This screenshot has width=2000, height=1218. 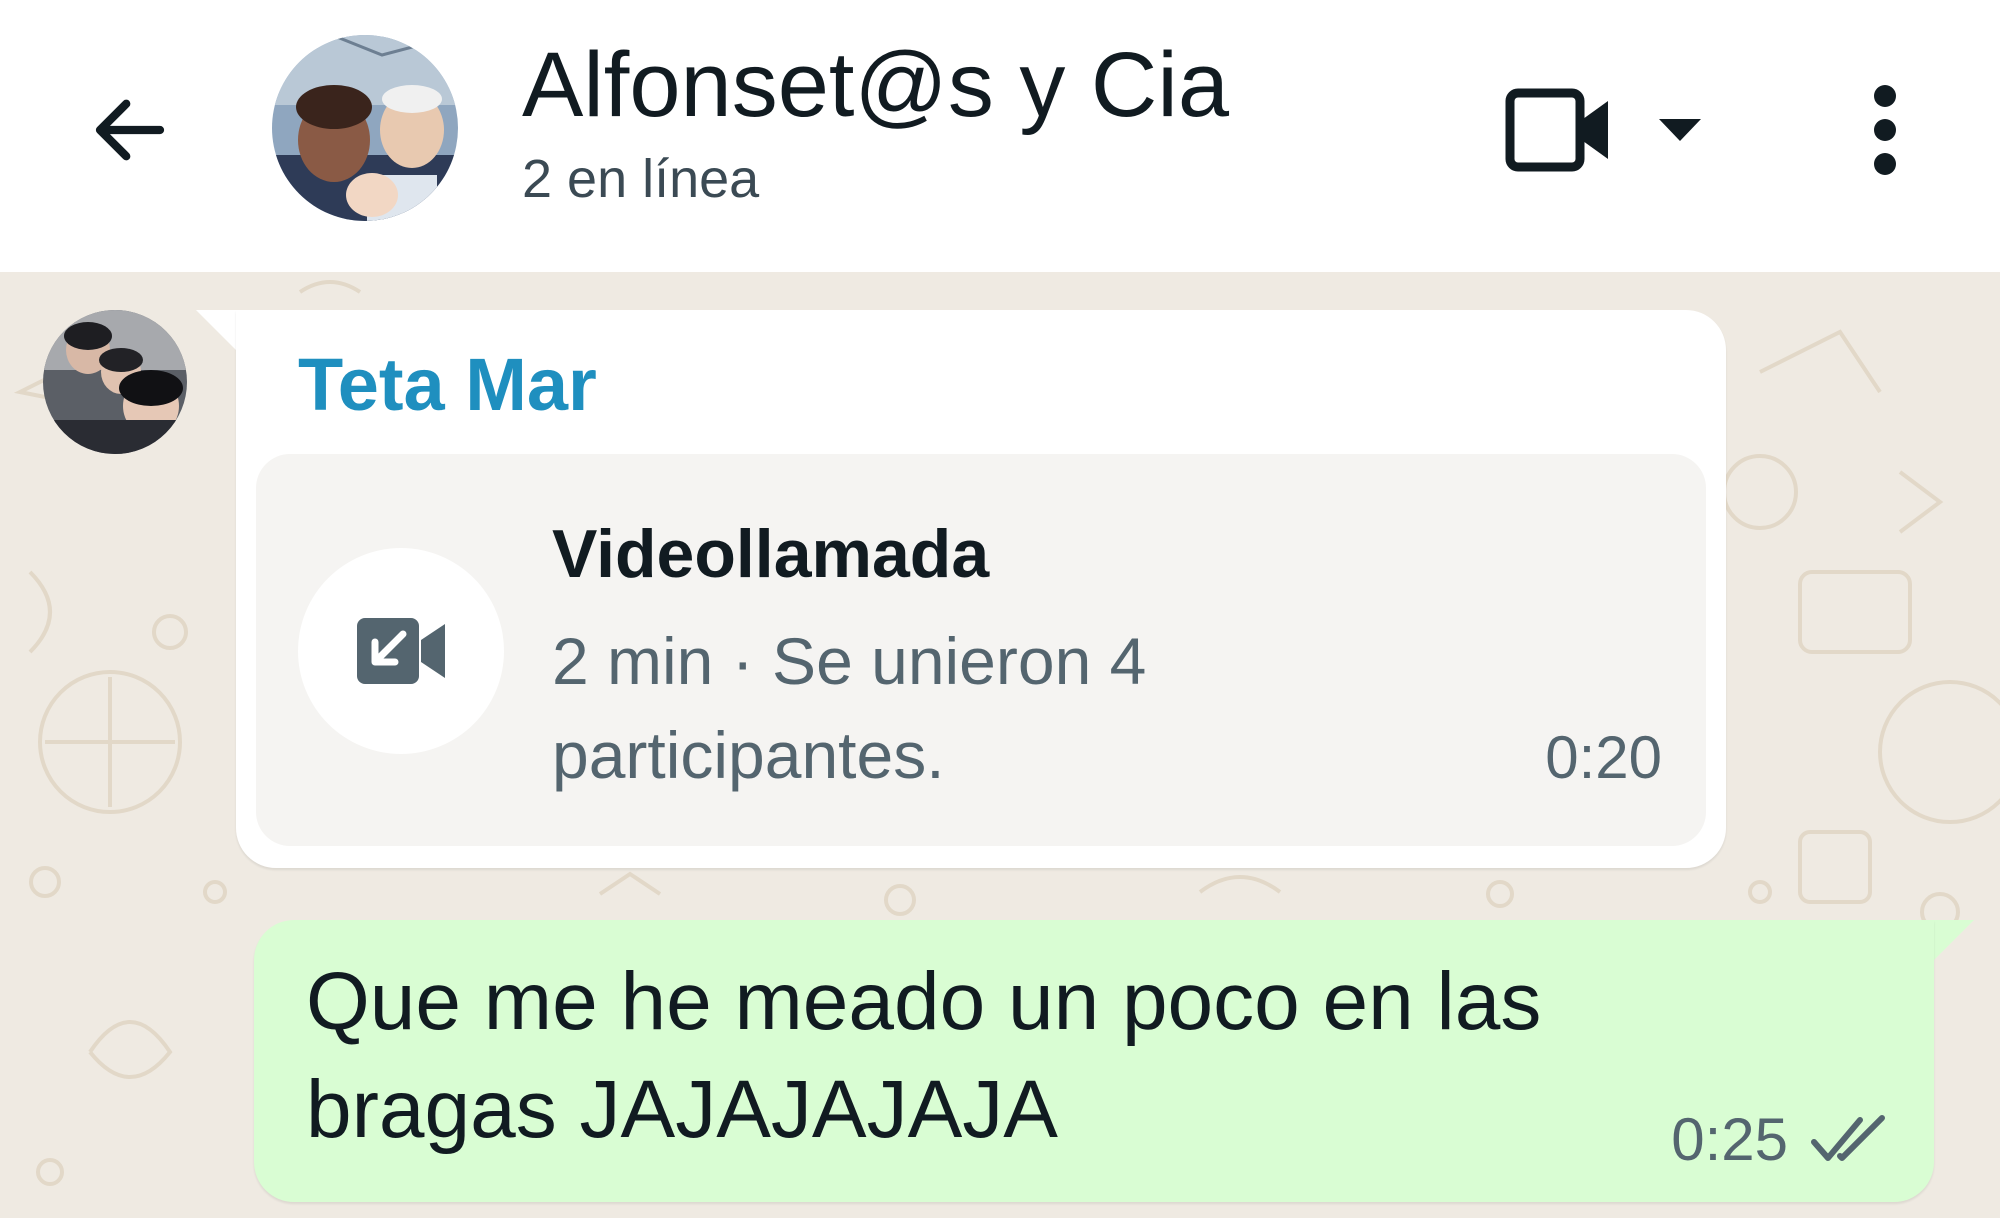 What do you see at coordinates (849, 708) in the screenshot?
I see `call-detail: 2 min · Se unieron 4 participantes.` at bounding box center [849, 708].